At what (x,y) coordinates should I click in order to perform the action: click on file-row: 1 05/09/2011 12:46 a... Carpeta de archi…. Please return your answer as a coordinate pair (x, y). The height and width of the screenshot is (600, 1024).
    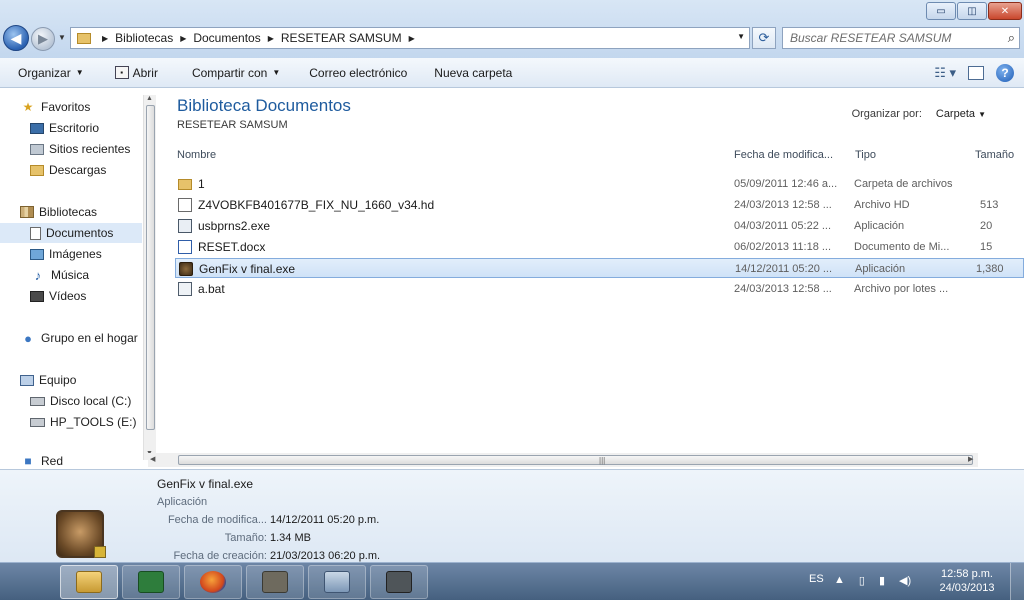
    Looking at the image, I should click on (599, 184).